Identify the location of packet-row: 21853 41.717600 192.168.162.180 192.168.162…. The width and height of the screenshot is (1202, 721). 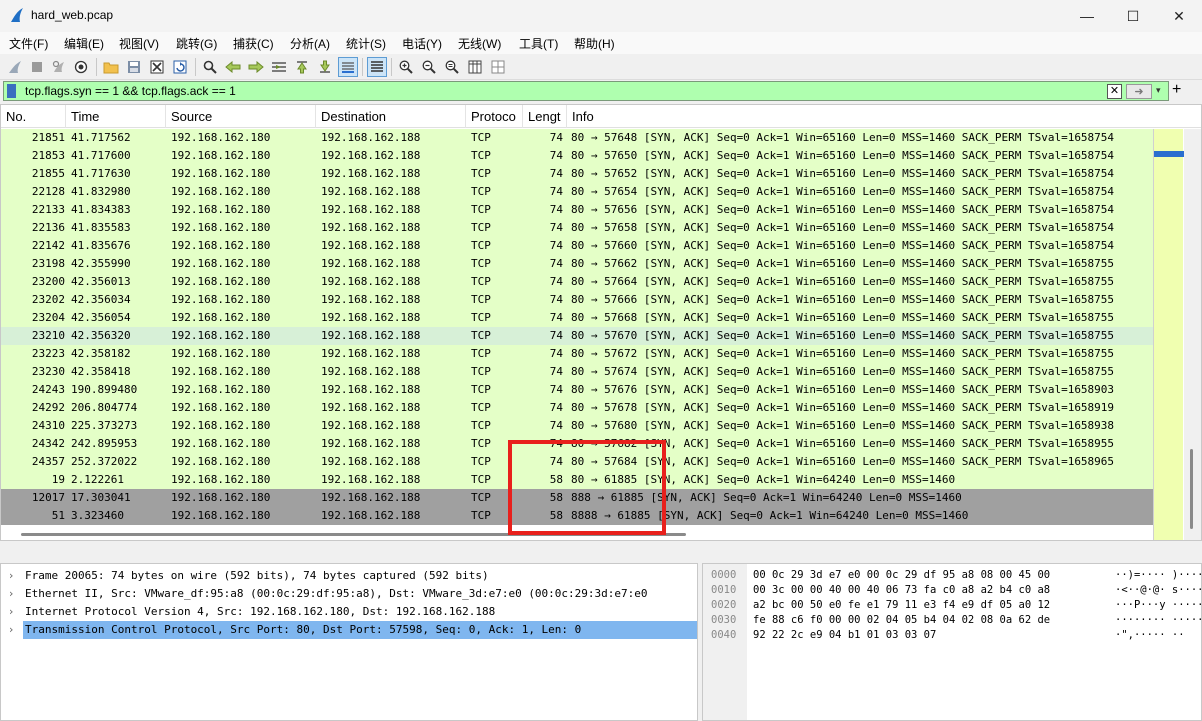
(577, 156).